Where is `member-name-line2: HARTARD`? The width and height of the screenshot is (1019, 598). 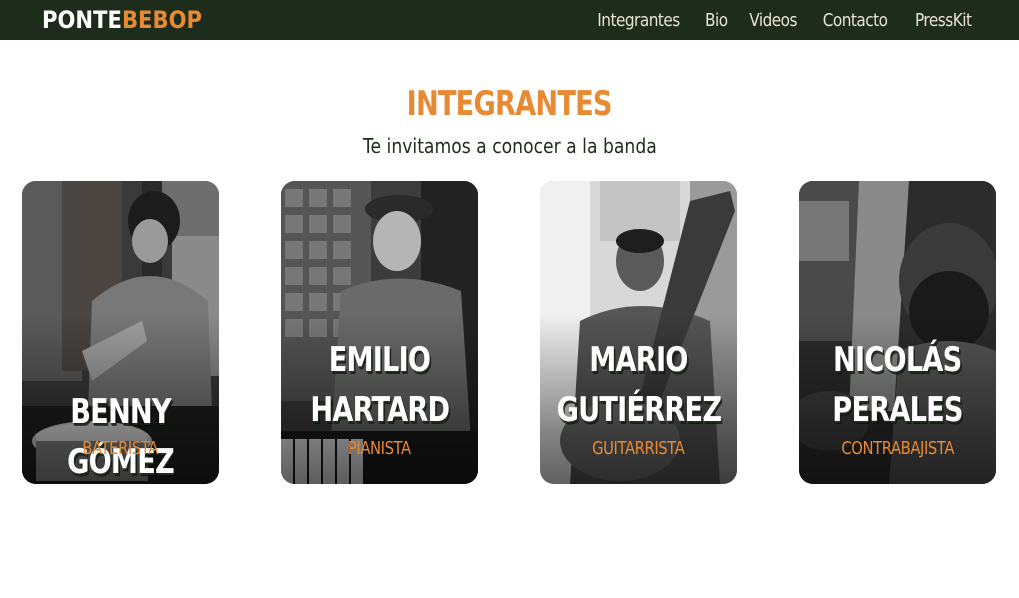
member-name-line2: HARTARD is located at coordinates (380, 410).